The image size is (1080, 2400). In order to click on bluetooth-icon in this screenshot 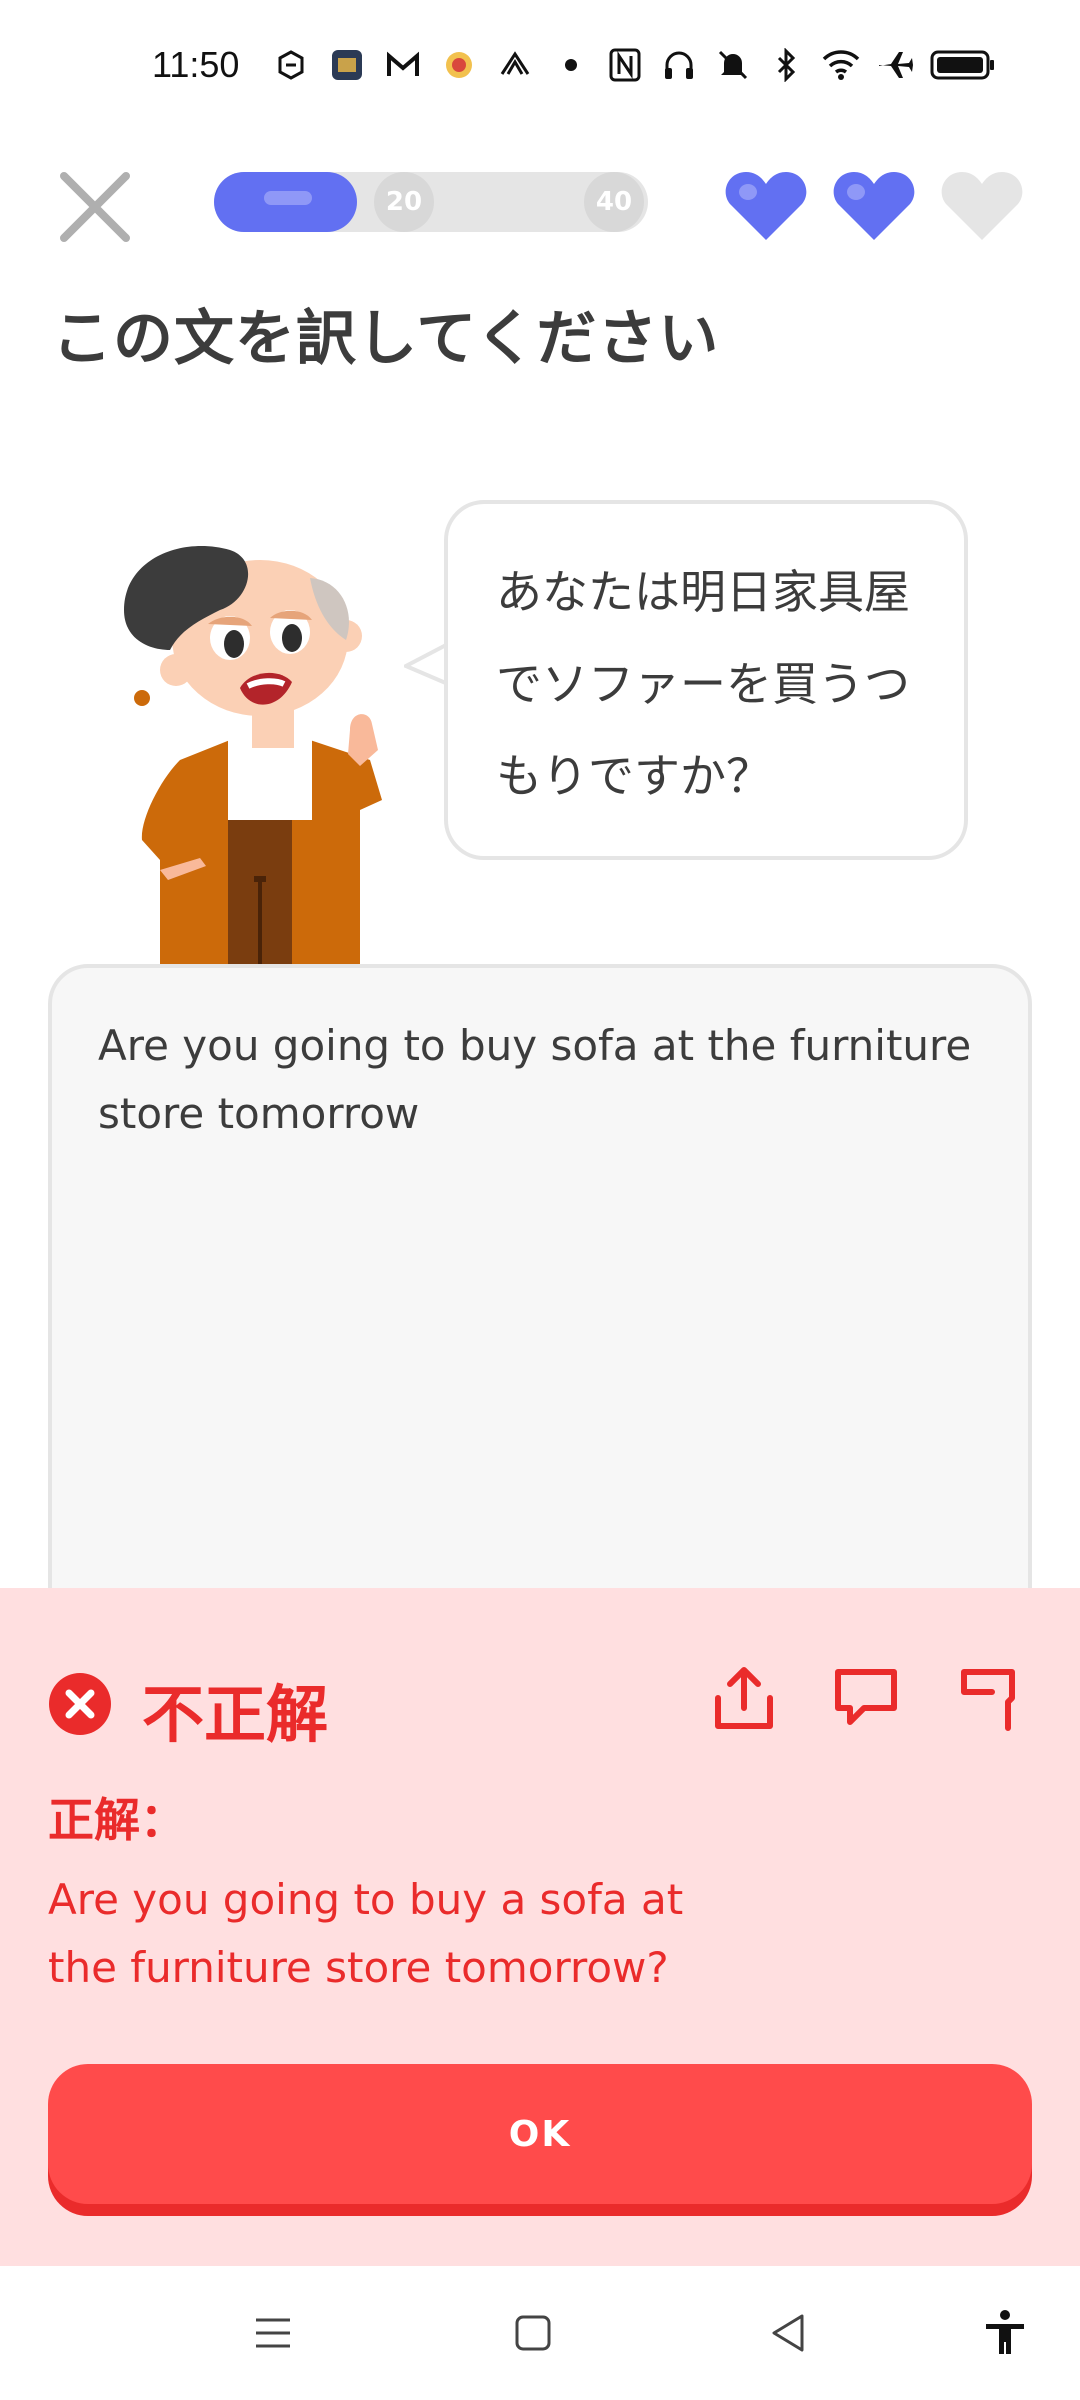, I will do `click(787, 65)`.